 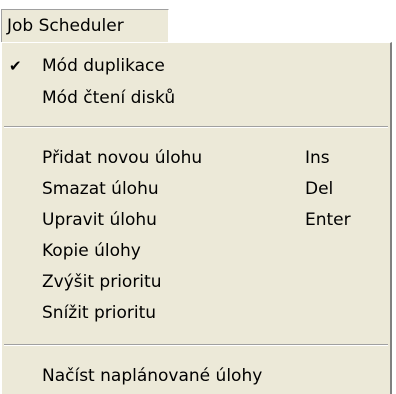 I want to click on menu-item-label: Upravit úlohu, so click(x=99, y=220).